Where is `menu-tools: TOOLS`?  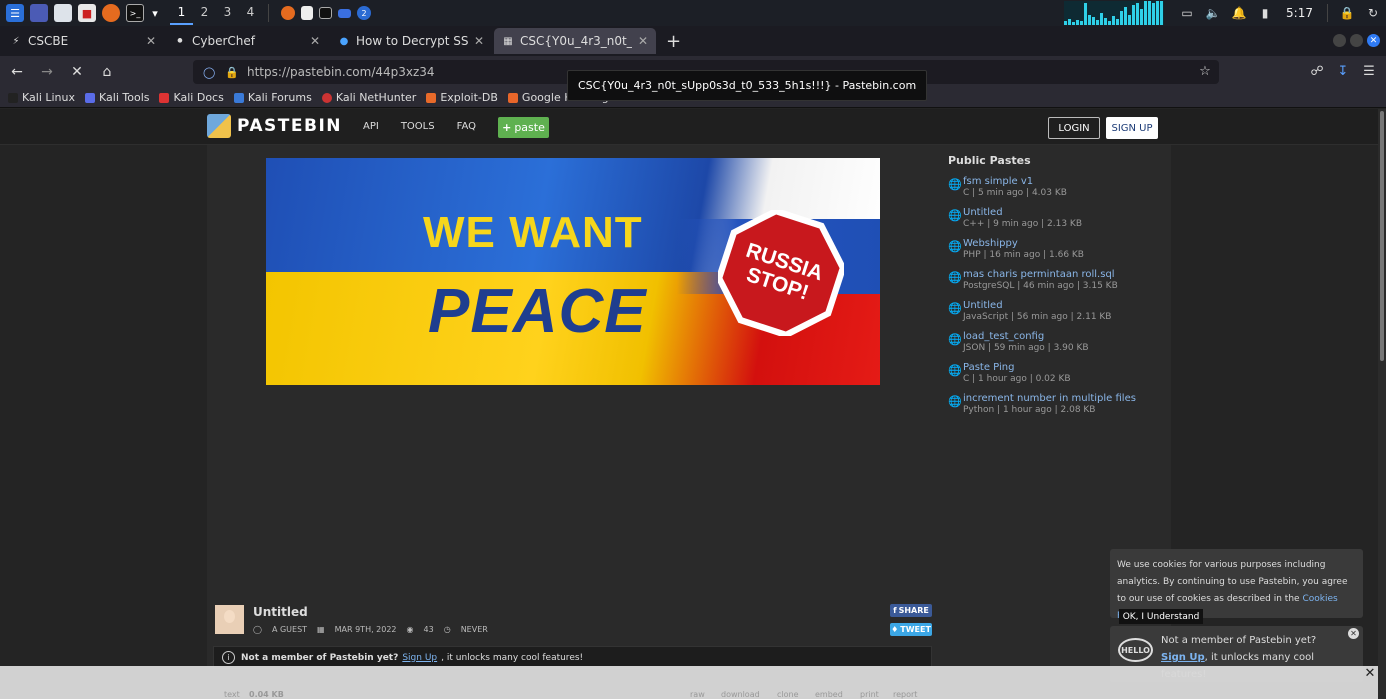 menu-tools: TOOLS is located at coordinates (418, 126).